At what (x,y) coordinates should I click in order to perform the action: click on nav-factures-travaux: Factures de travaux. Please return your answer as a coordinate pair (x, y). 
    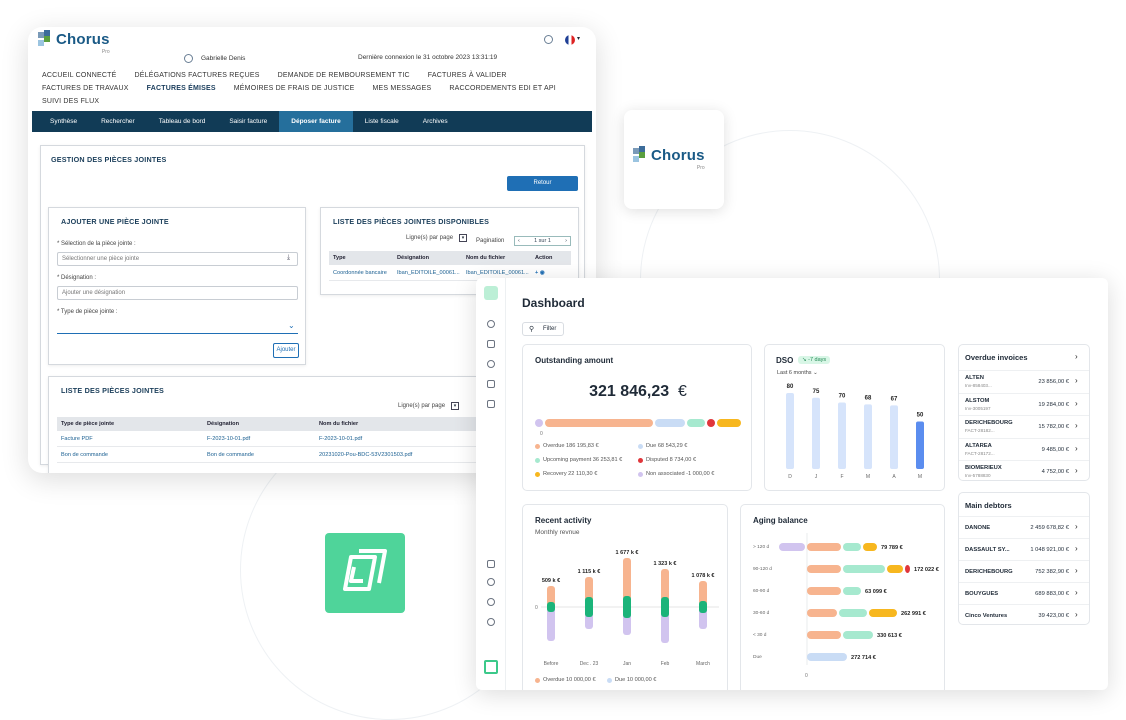
    Looking at the image, I should click on (85, 88).